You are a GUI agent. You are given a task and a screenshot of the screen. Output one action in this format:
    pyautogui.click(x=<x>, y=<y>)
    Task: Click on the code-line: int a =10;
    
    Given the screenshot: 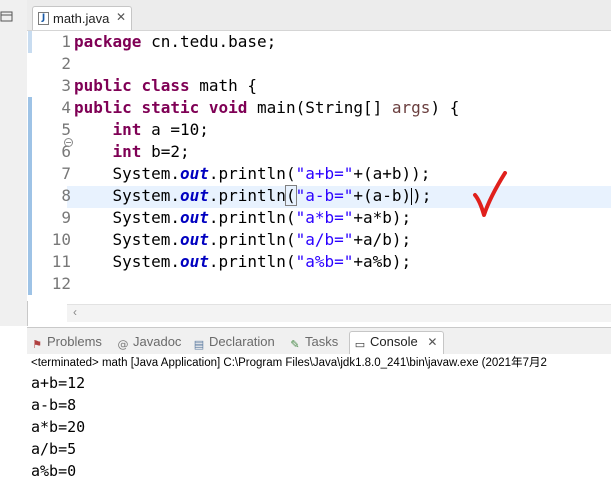 What is the action you would take?
    pyautogui.click(x=141, y=130)
    